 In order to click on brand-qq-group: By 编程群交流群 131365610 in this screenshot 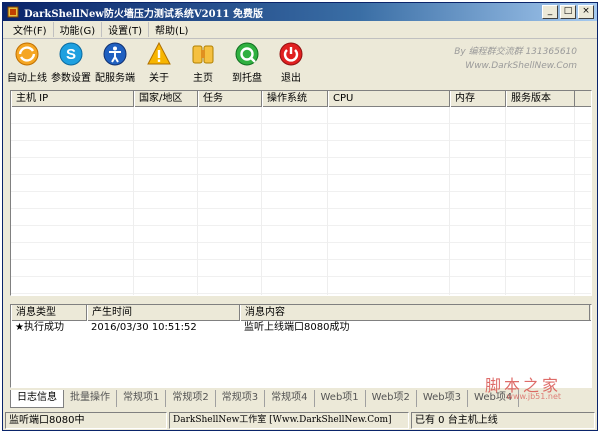, I will do `click(515, 52)`.